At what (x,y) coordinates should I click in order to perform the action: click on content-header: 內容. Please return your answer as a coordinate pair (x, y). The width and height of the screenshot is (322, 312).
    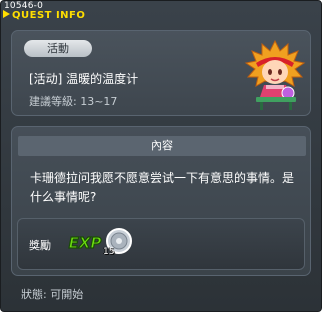
    Looking at the image, I should click on (162, 146).